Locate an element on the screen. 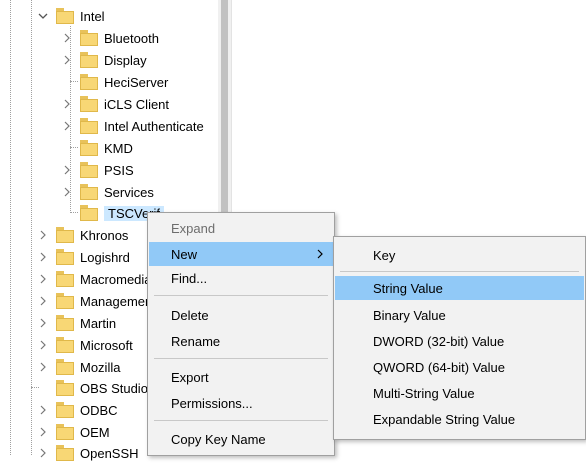 This screenshot has width=586, height=464. menu-item-label: Multi-String Value is located at coordinates (424, 393).